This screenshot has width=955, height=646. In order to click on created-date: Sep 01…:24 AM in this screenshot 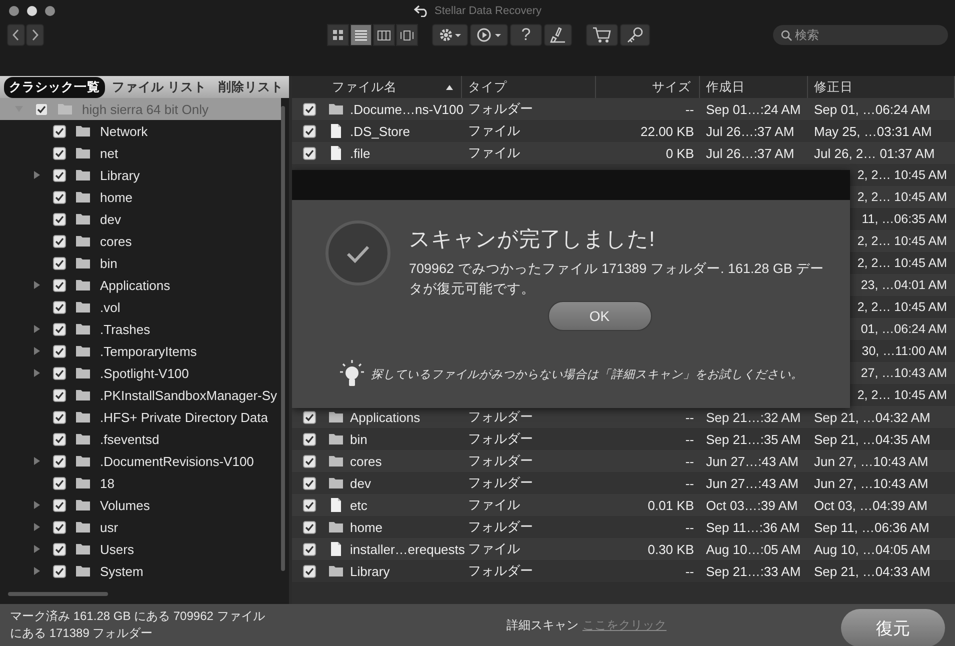, I will do `click(753, 109)`.